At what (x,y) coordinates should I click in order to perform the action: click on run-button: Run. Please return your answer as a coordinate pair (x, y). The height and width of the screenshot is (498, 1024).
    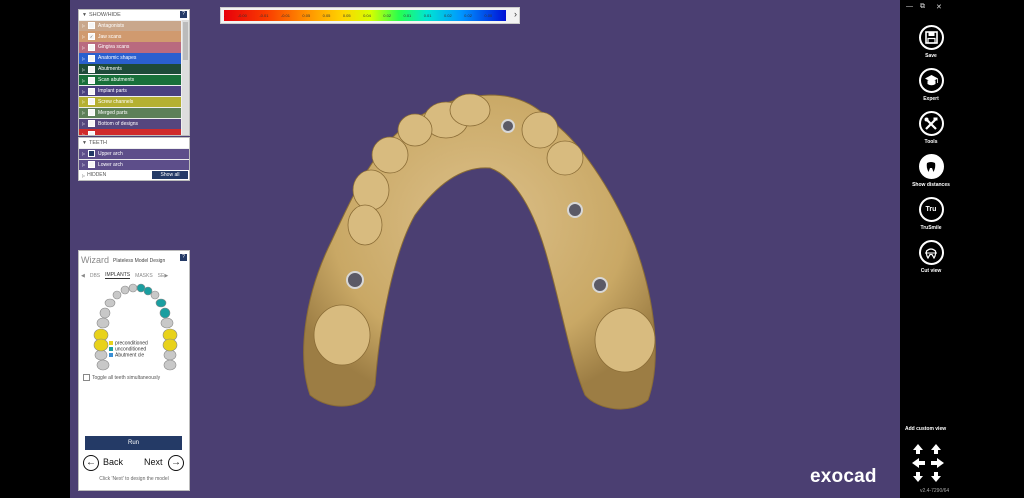
    Looking at the image, I should click on (133, 443).